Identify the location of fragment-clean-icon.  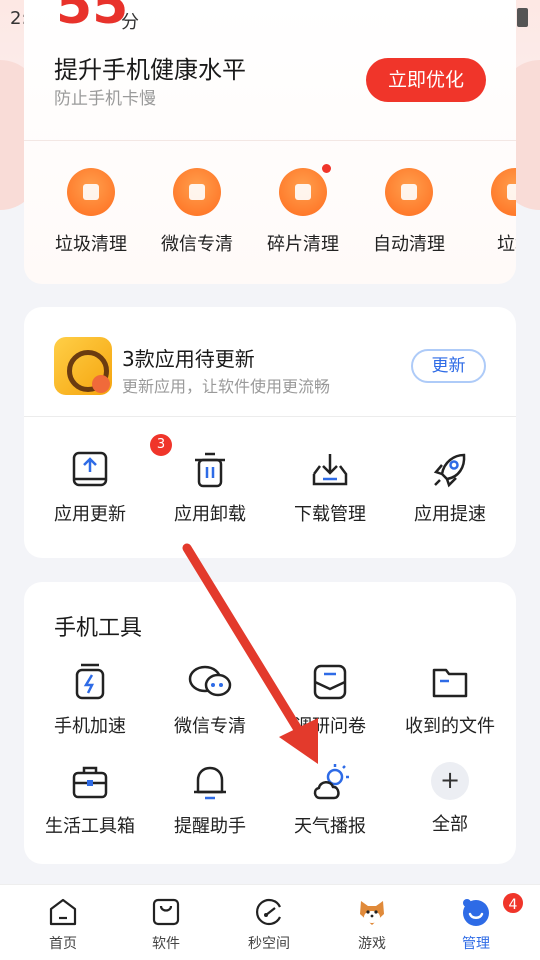
(303, 192).